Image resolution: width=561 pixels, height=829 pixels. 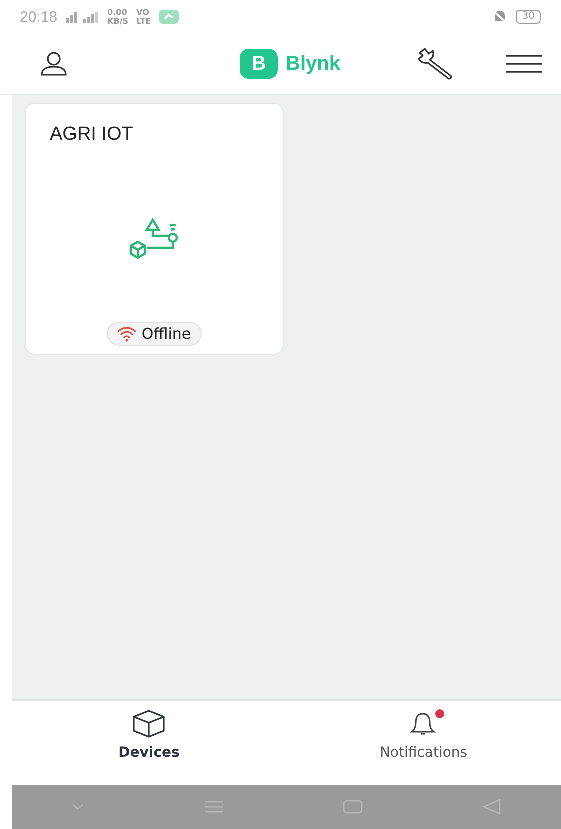 What do you see at coordinates (528, 17) in the screenshot?
I see `battery-indicator: 30` at bounding box center [528, 17].